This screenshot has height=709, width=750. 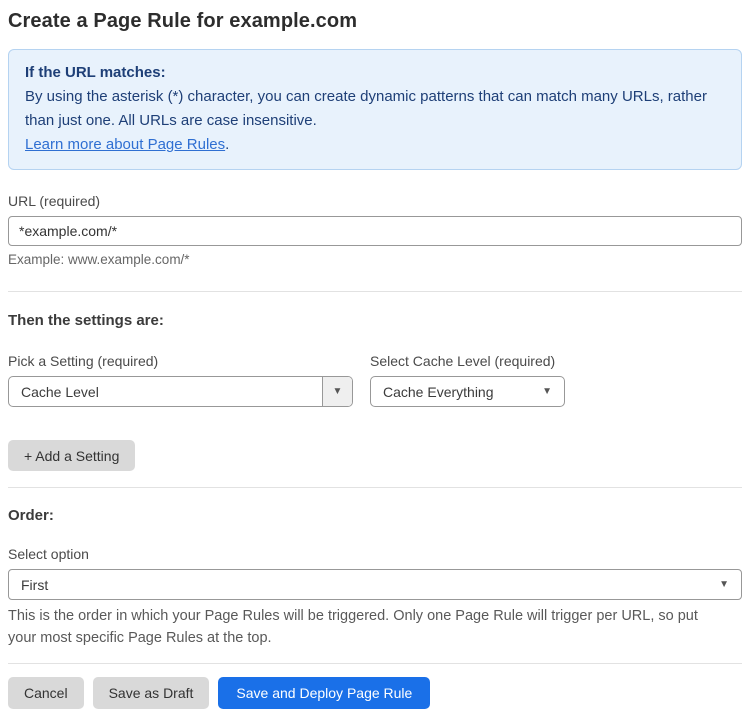 I want to click on cache-level-label: Select Cache Level (required), so click(x=463, y=361).